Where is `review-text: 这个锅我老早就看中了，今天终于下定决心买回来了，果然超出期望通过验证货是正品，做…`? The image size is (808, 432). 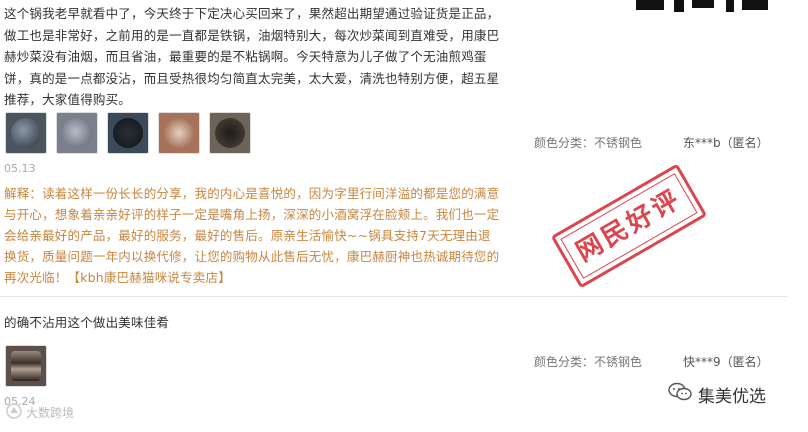
review-text: 这个锅我老早就看中了，今天终于下定决心买回来了，果然超出期望通过验证货是正品，做… is located at coordinates (252, 56).